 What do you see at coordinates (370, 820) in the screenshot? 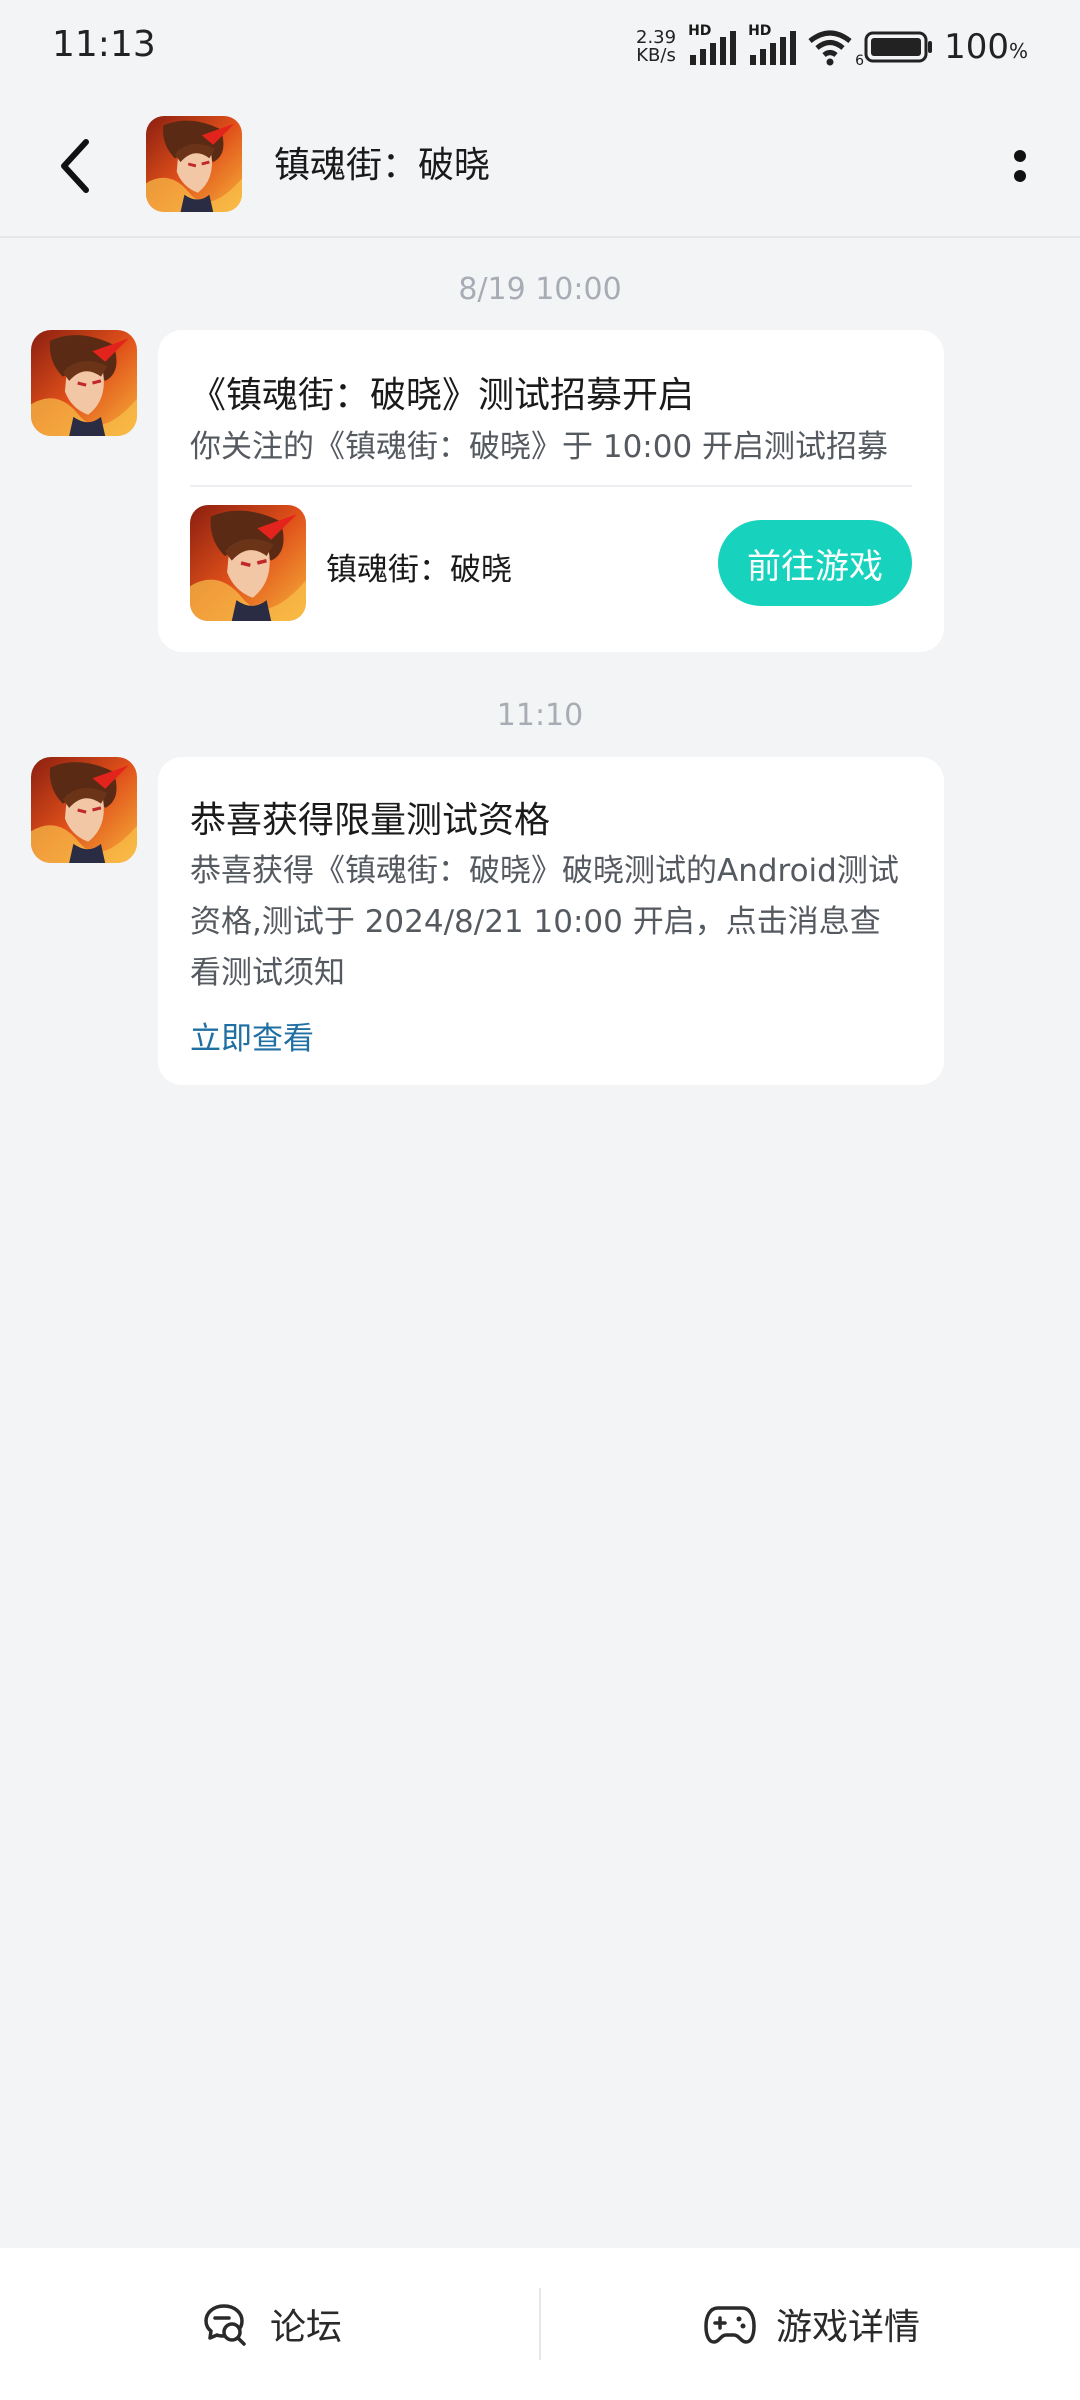
I see `message-title: 恭喜获得限量测试资格` at bounding box center [370, 820].